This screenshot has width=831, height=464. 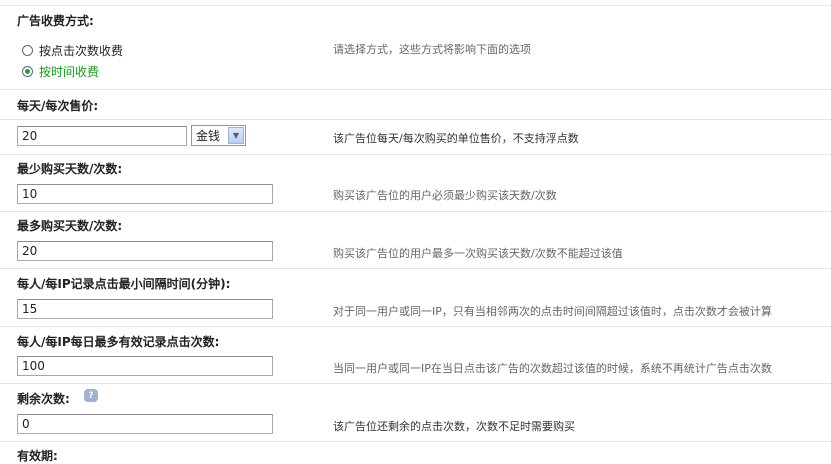 I want to click on help-icon: ?, so click(x=91, y=395).